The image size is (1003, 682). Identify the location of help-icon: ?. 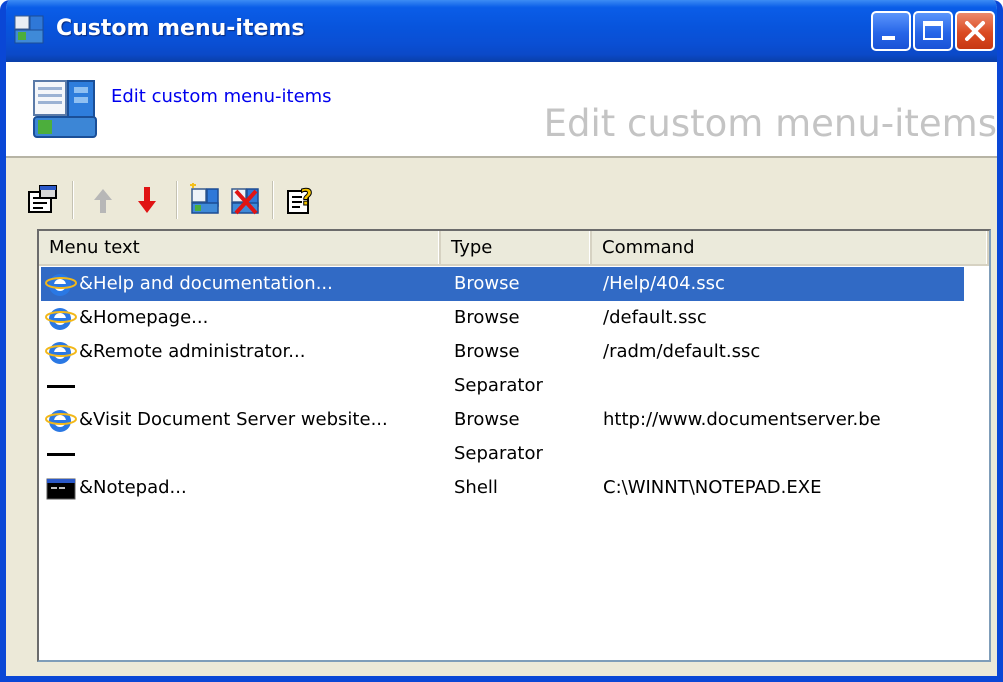
(300, 200).